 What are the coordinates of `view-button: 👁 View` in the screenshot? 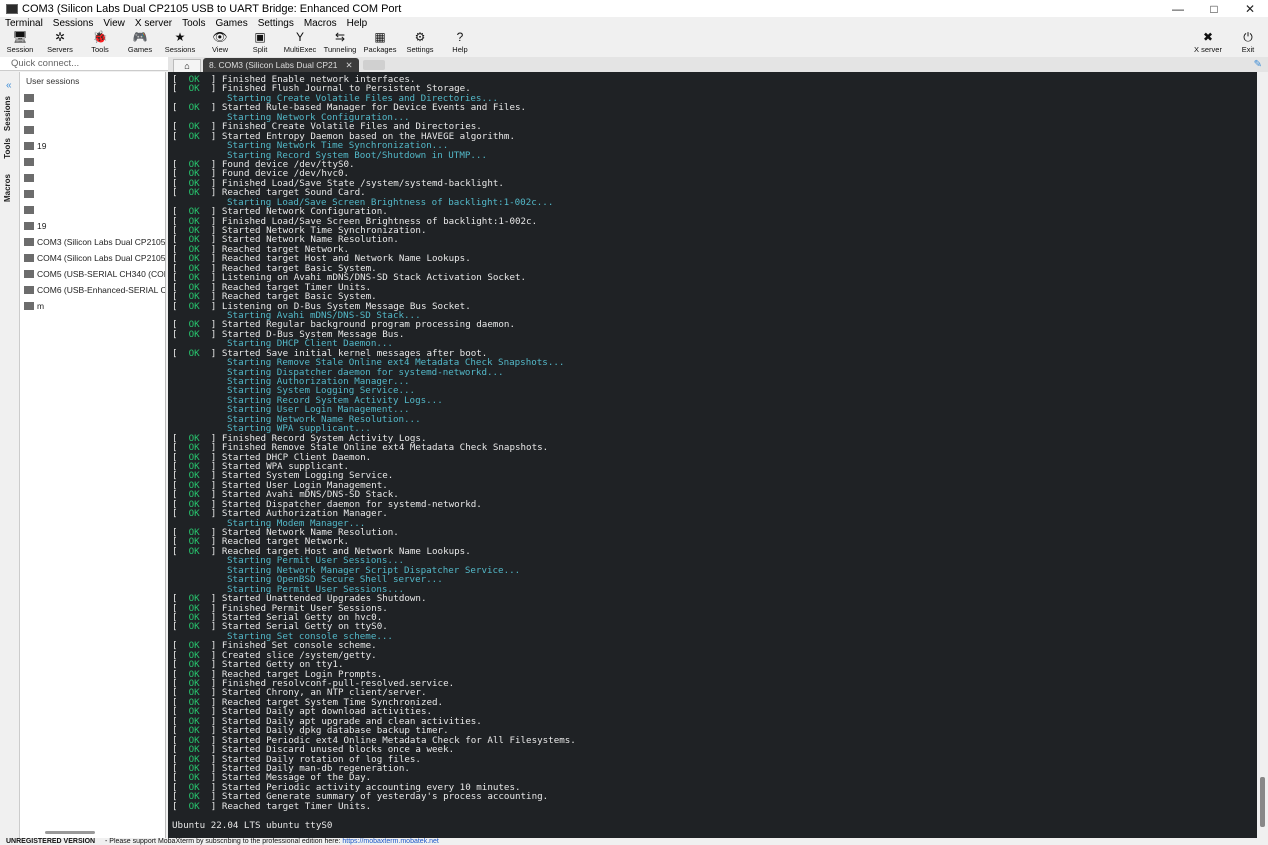 It's located at (220, 43).